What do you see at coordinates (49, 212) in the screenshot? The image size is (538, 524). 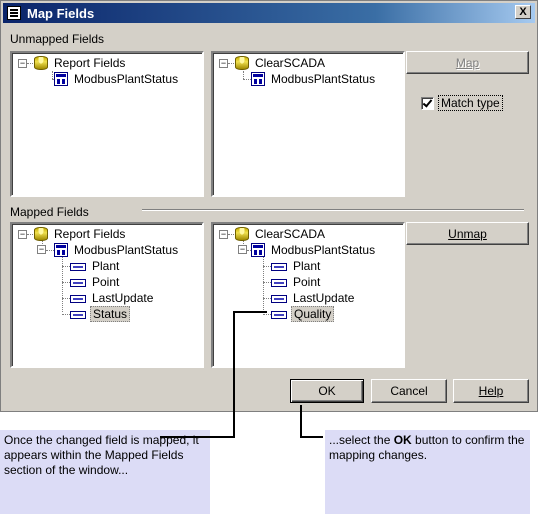 I see `mapped-fields-label: Mapped Fields` at bounding box center [49, 212].